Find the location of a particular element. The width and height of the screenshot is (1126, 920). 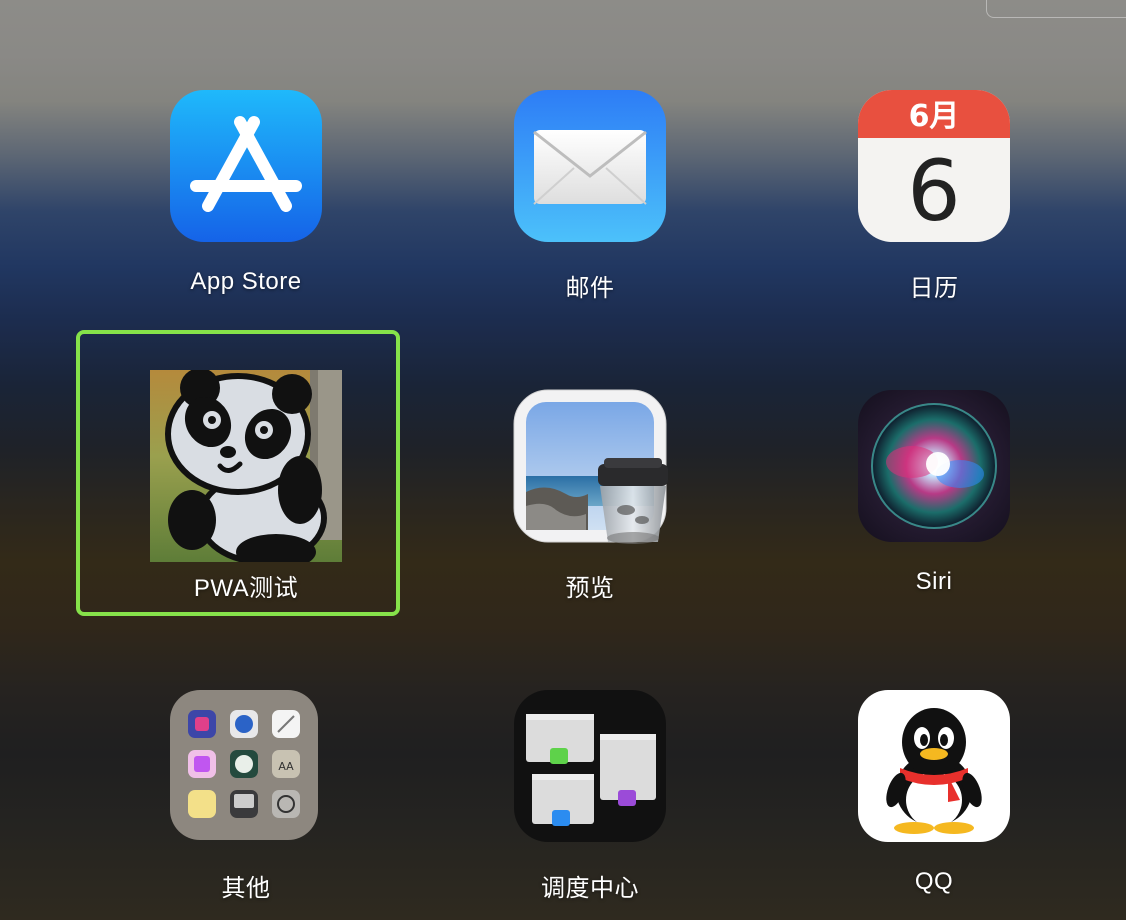

app-label: PWA测试 is located at coordinates (246, 588).